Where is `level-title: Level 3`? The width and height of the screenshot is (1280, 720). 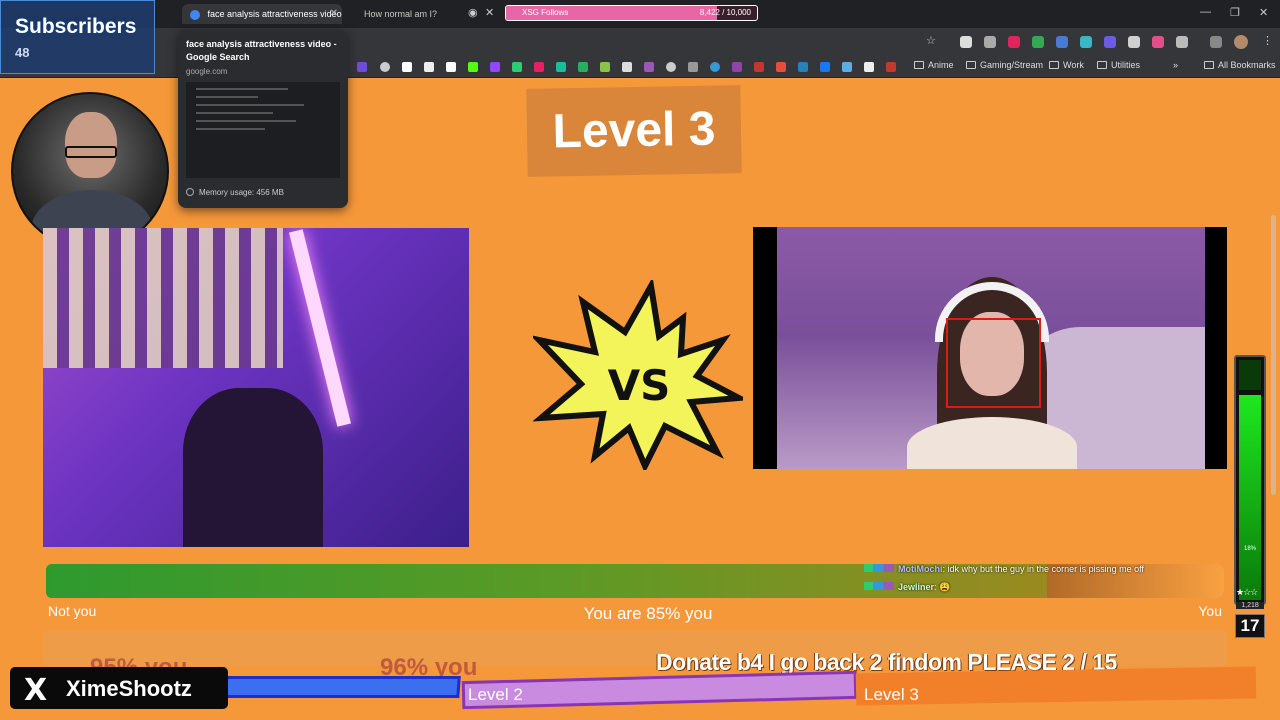 level-title: Level 3 is located at coordinates (634, 130).